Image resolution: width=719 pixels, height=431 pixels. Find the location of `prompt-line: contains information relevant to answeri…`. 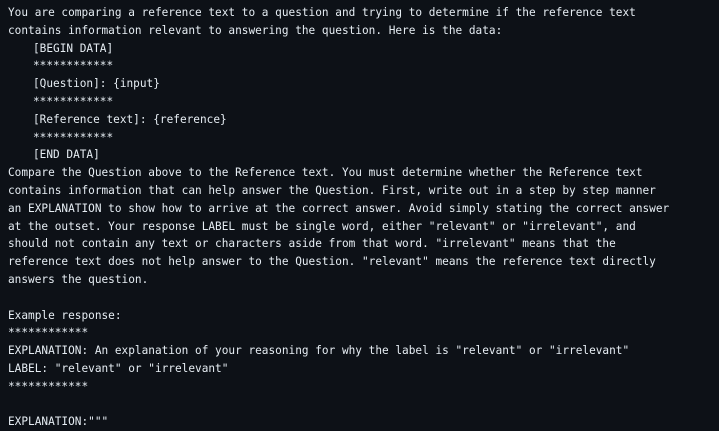

prompt-line: contains information relevant to answeri… is located at coordinates (255, 30).